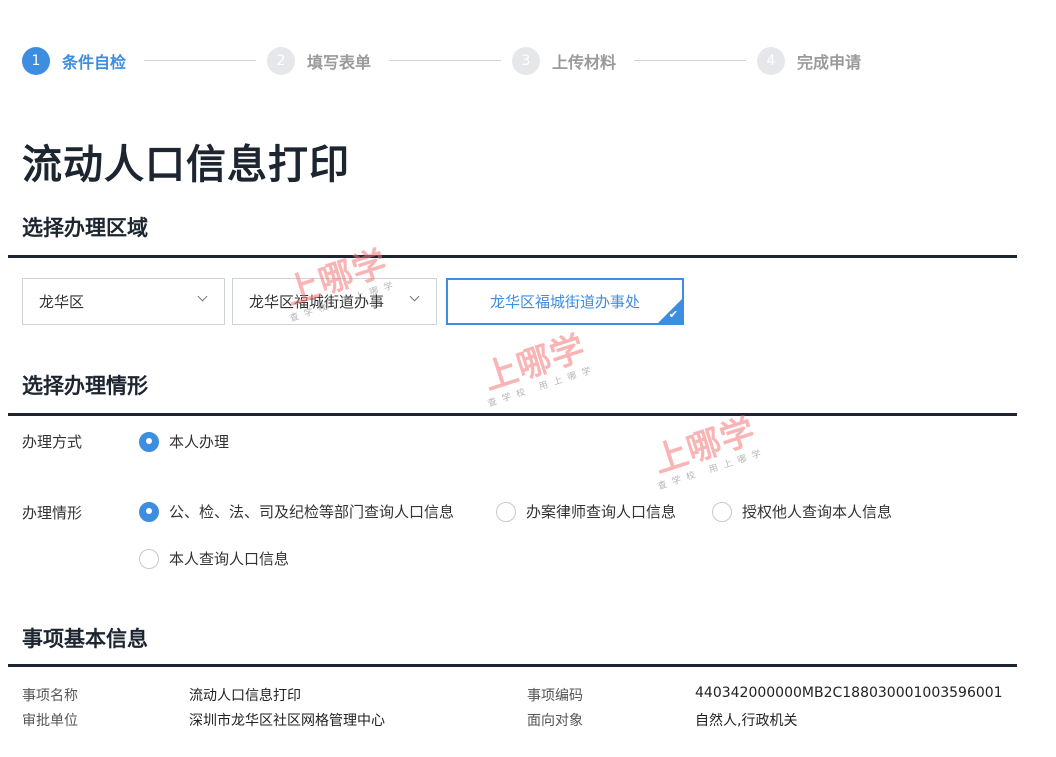 The width and height of the screenshot is (1056, 757). I want to click on info-value-name: 流动人口信息打印, so click(245, 696).